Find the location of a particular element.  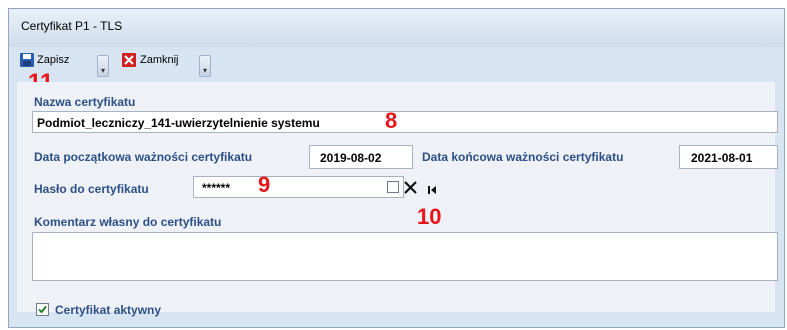

annotation-9: 9 is located at coordinates (264, 184).